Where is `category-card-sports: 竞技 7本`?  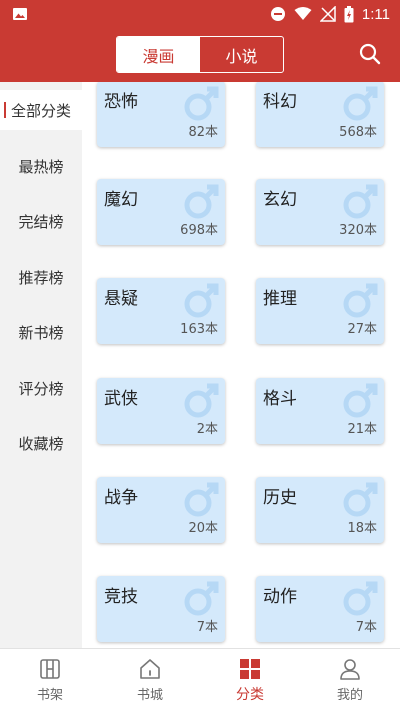 category-card-sports: 竞技 7本 is located at coordinates (161, 609).